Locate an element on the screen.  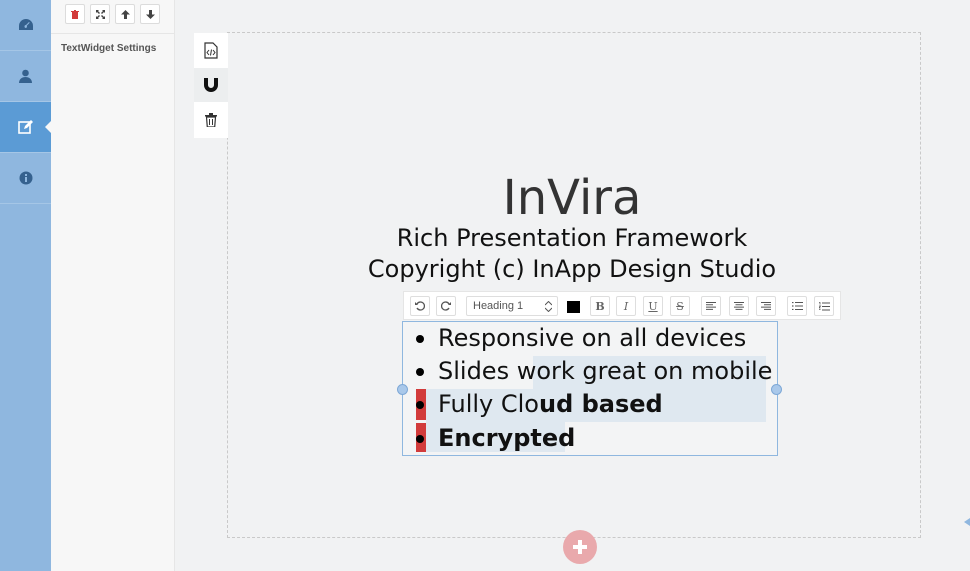
redo-button is located at coordinates (446, 306).